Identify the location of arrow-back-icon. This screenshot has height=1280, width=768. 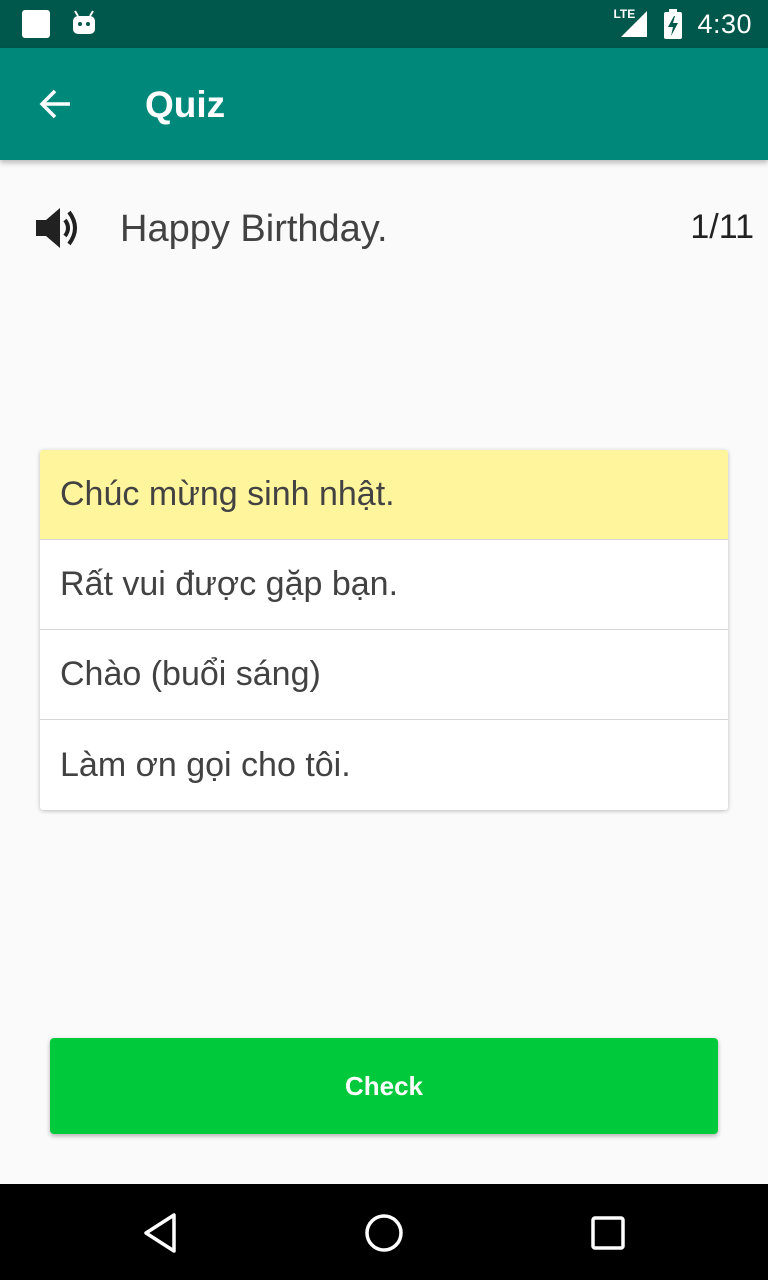
(54, 104).